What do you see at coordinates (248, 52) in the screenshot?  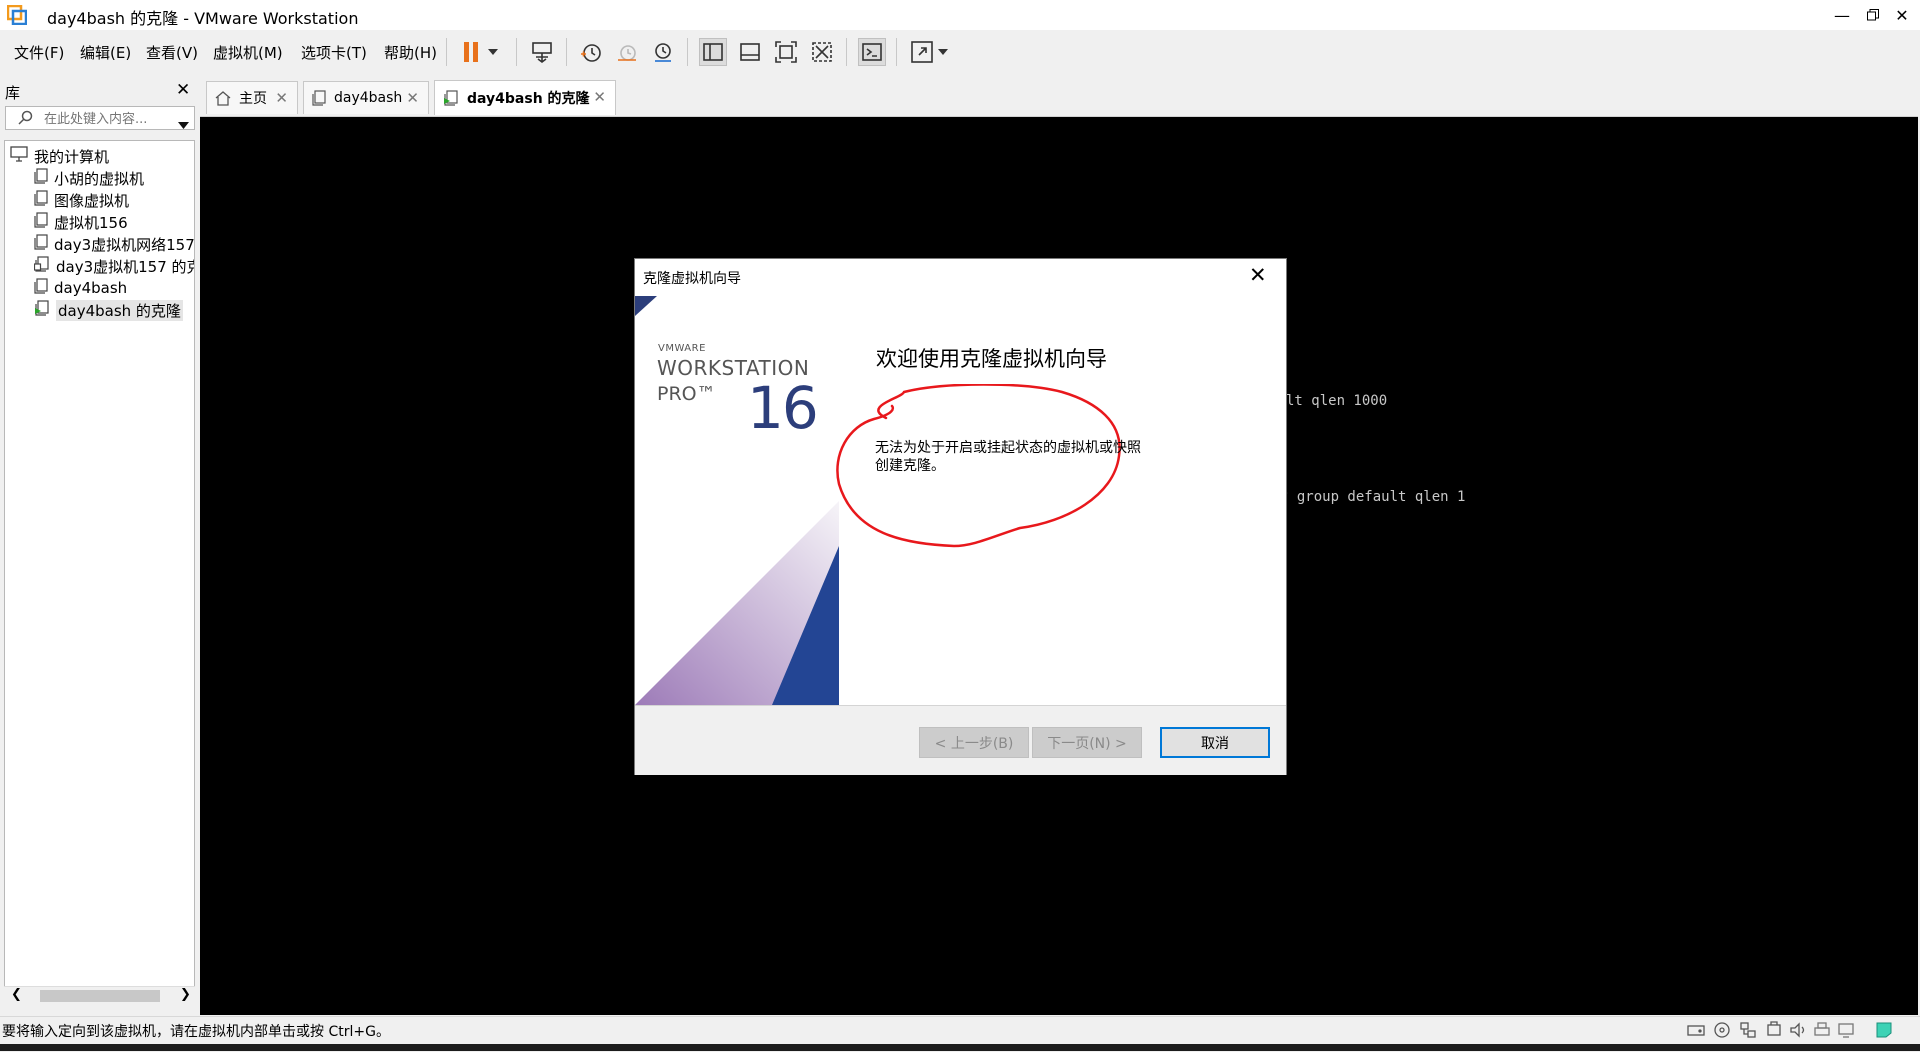 I see `menu-vm: 虚拟机(M)` at bounding box center [248, 52].